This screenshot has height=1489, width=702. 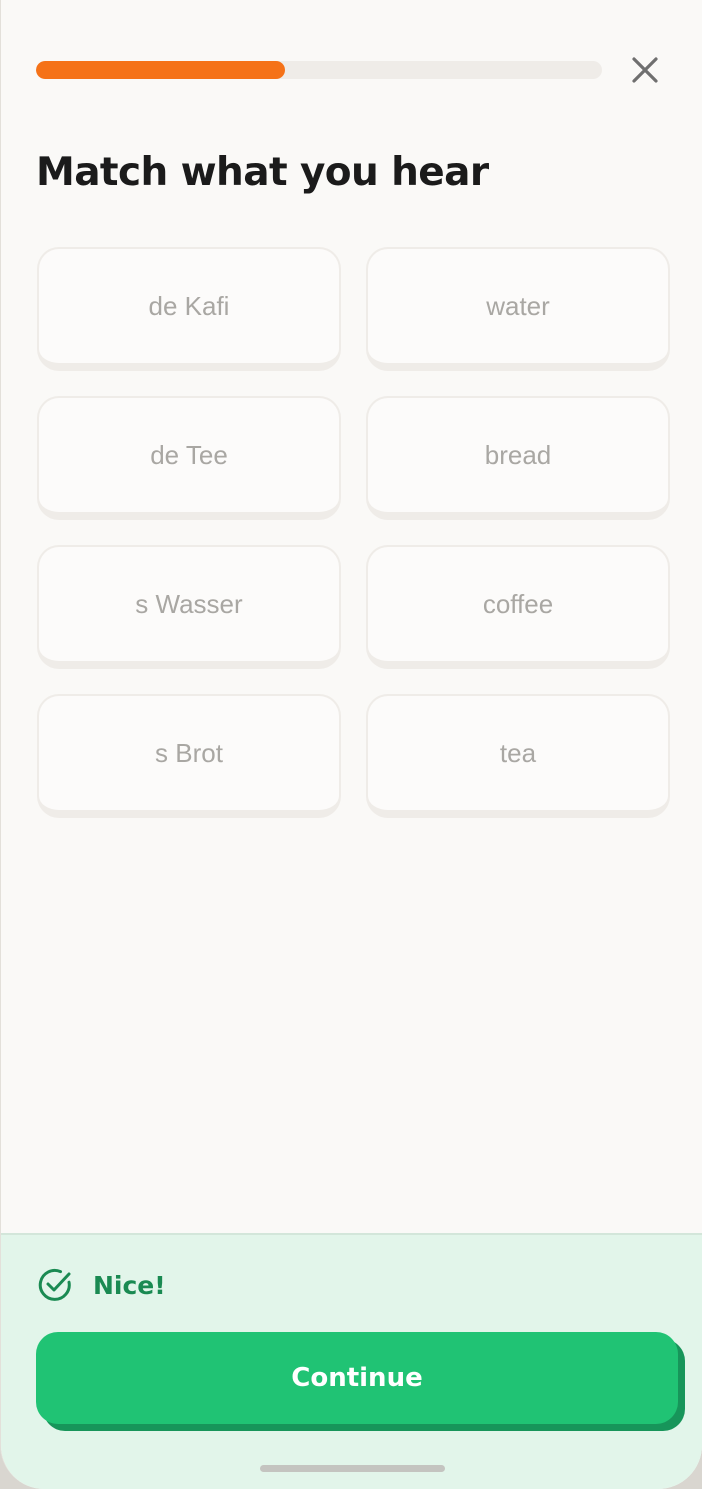 I want to click on continue-button: Continue, so click(x=357, y=1378).